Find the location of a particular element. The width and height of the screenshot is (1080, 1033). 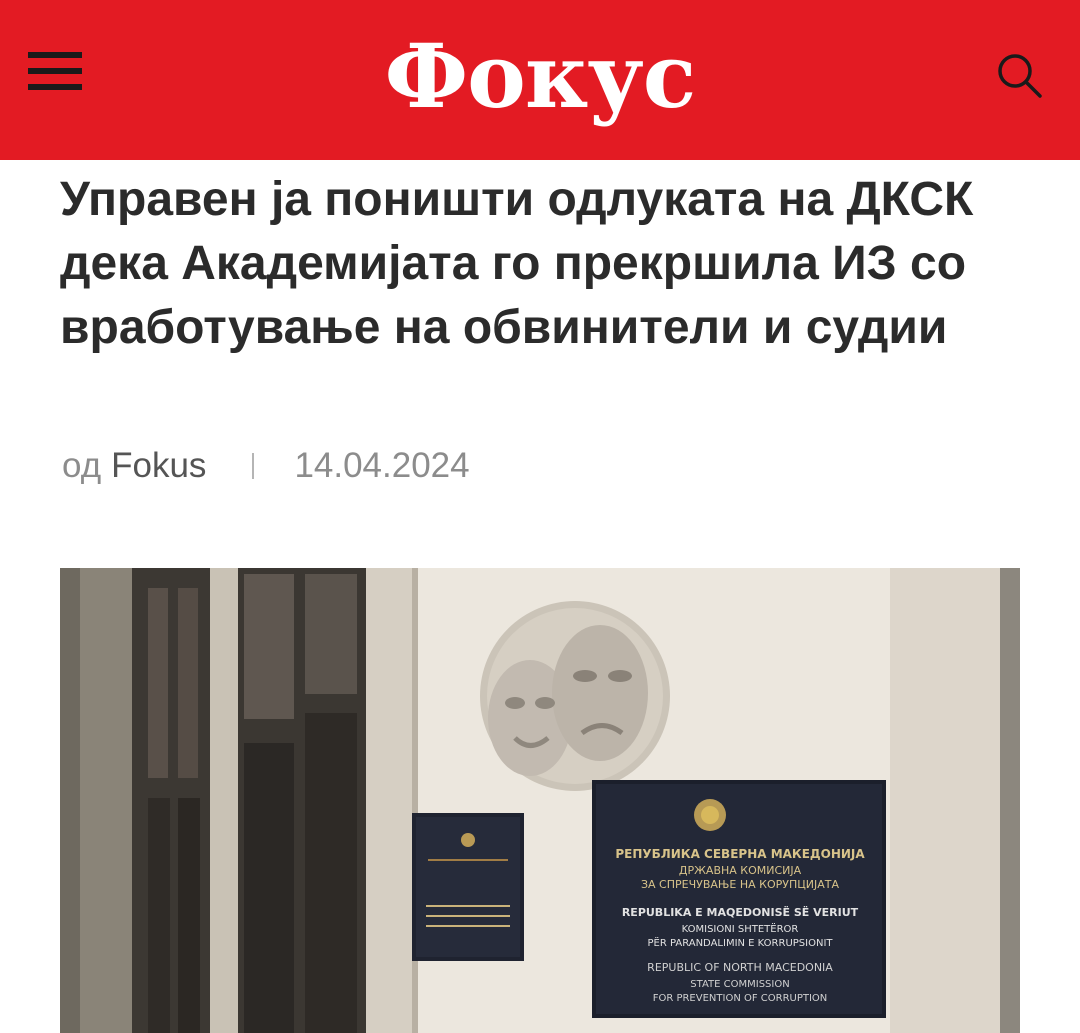

plaque-line: PËR PARANDALIMIN E KORRUPSIONIT is located at coordinates (740, 942).